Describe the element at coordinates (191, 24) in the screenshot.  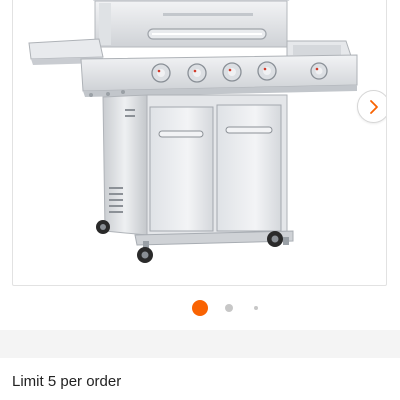
I see `grill-lid` at that location.